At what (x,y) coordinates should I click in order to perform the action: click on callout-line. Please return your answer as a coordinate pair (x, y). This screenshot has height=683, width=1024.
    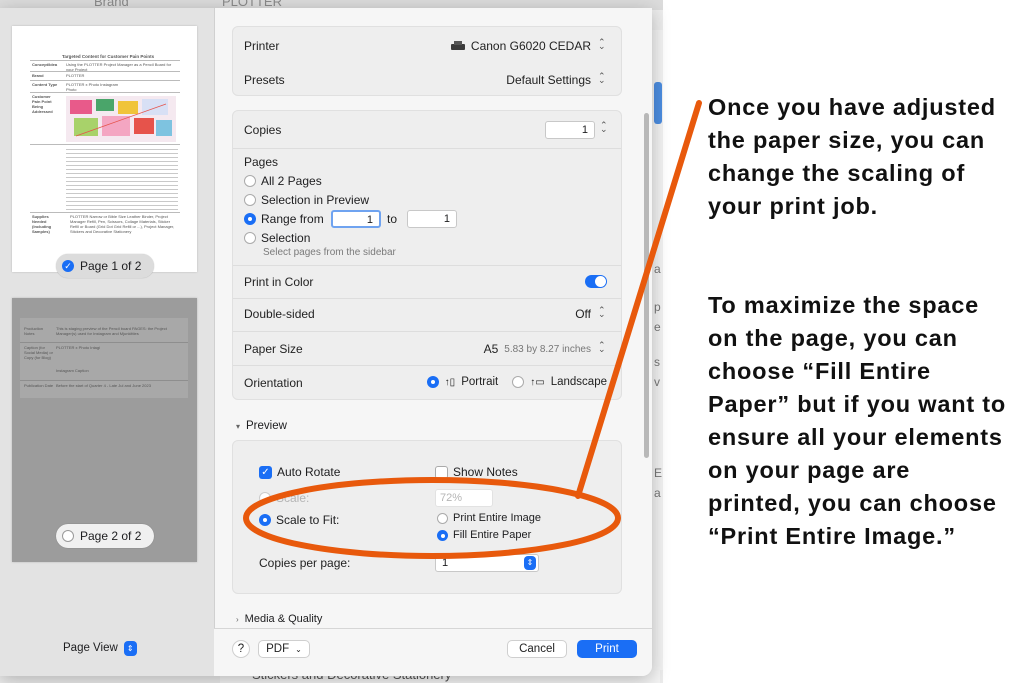
    Looking at the image, I should click on (638, 299).